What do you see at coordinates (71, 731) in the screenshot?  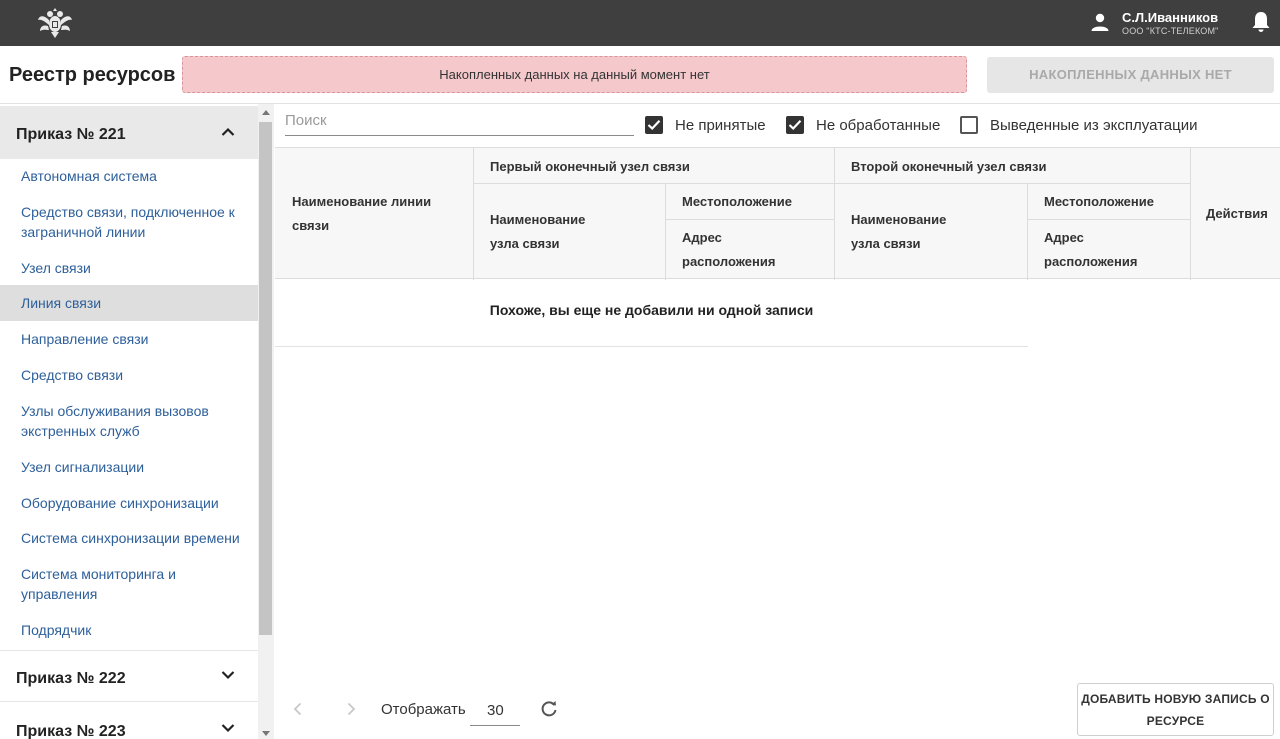 I see `sidebar-section-title: Приказ № 223` at bounding box center [71, 731].